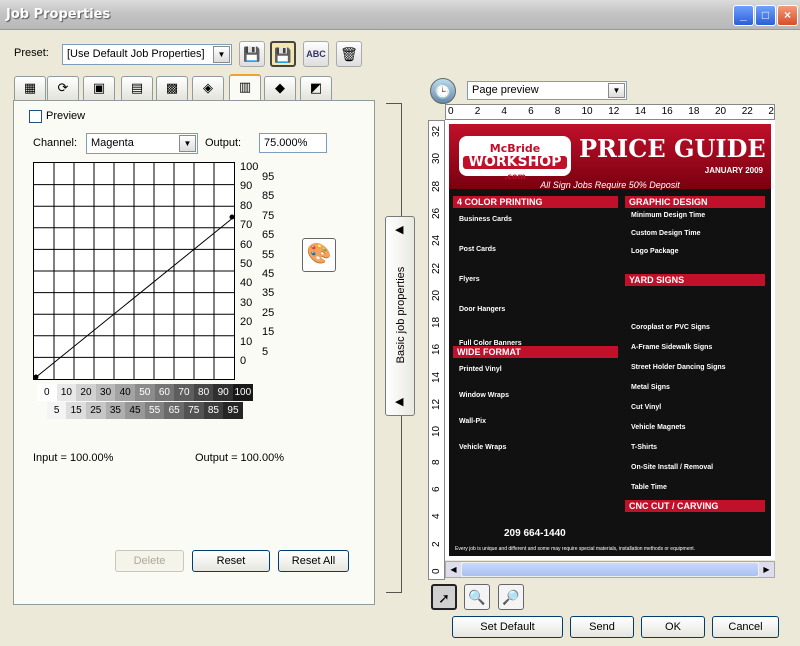  Describe the element at coordinates (787, 15) in the screenshot. I see `close-icon: ×` at that location.